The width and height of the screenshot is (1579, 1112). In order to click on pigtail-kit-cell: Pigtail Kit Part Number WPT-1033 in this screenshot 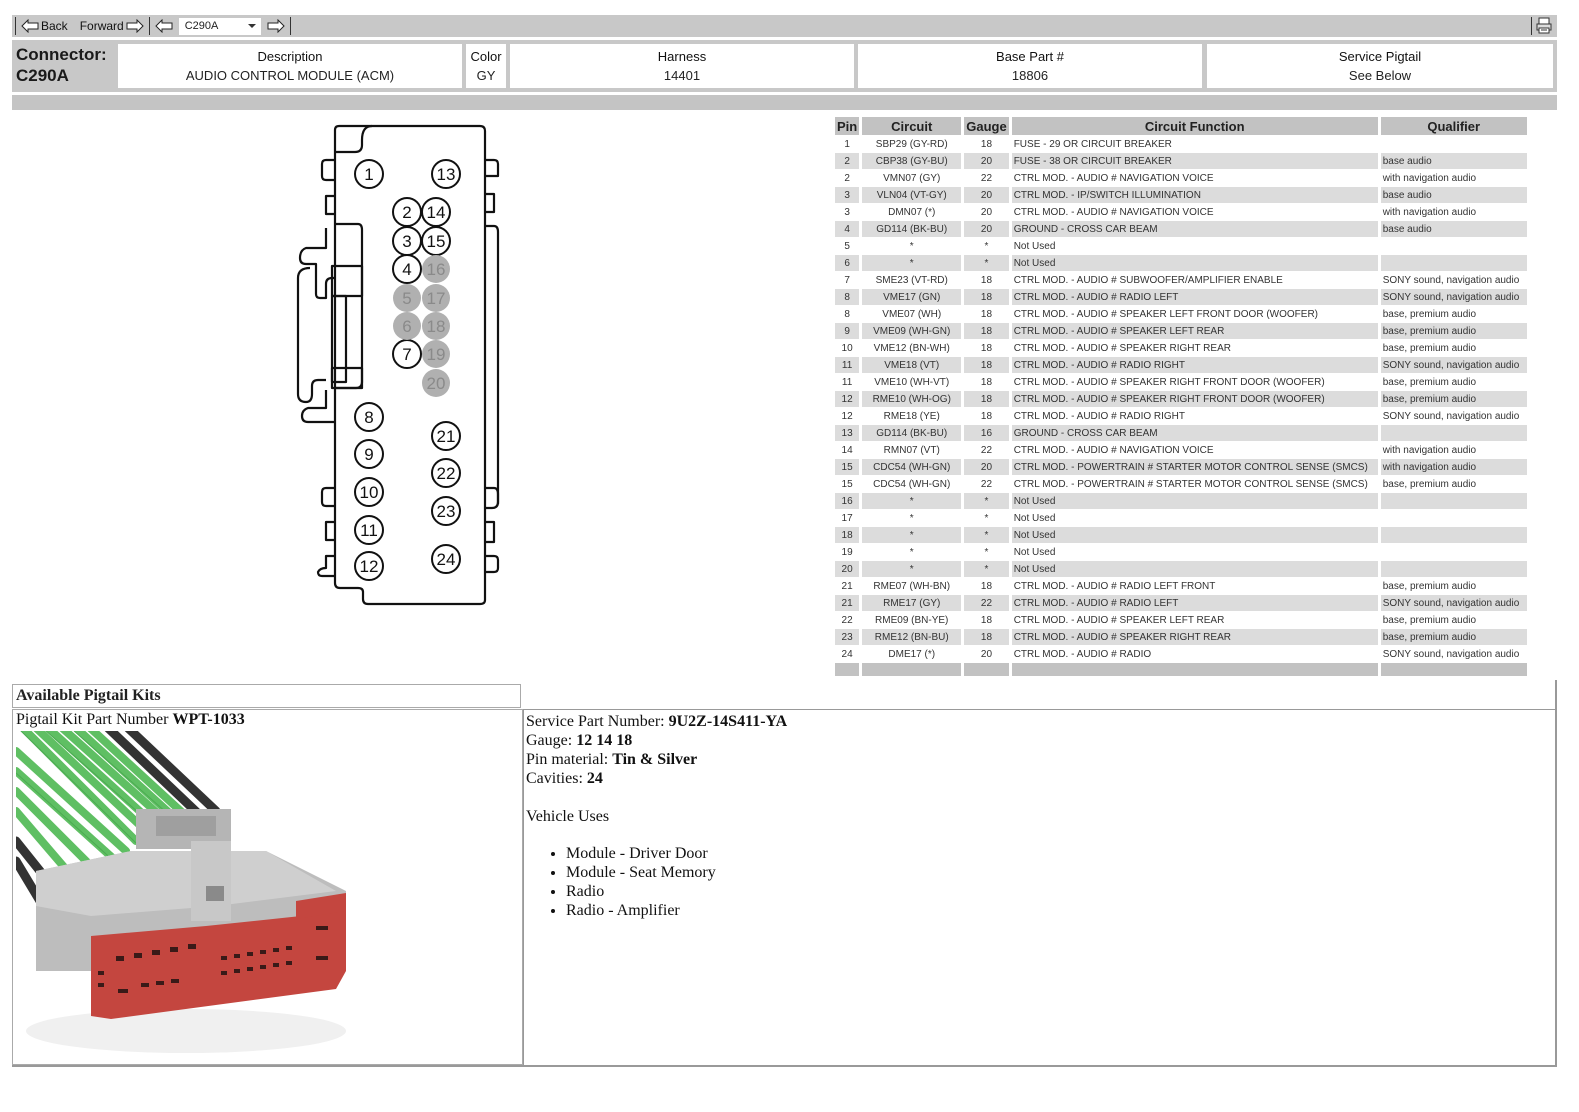, I will do `click(267, 887)`.